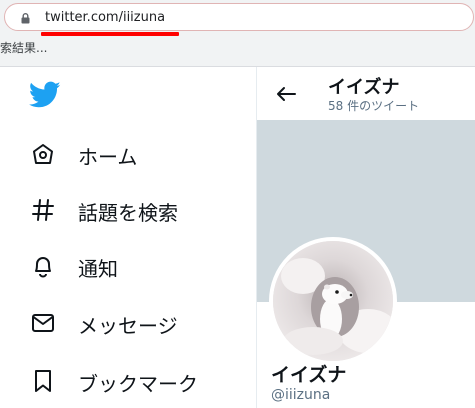  I want to click on nav-item-explore: 話題を検索, so click(104, 210).